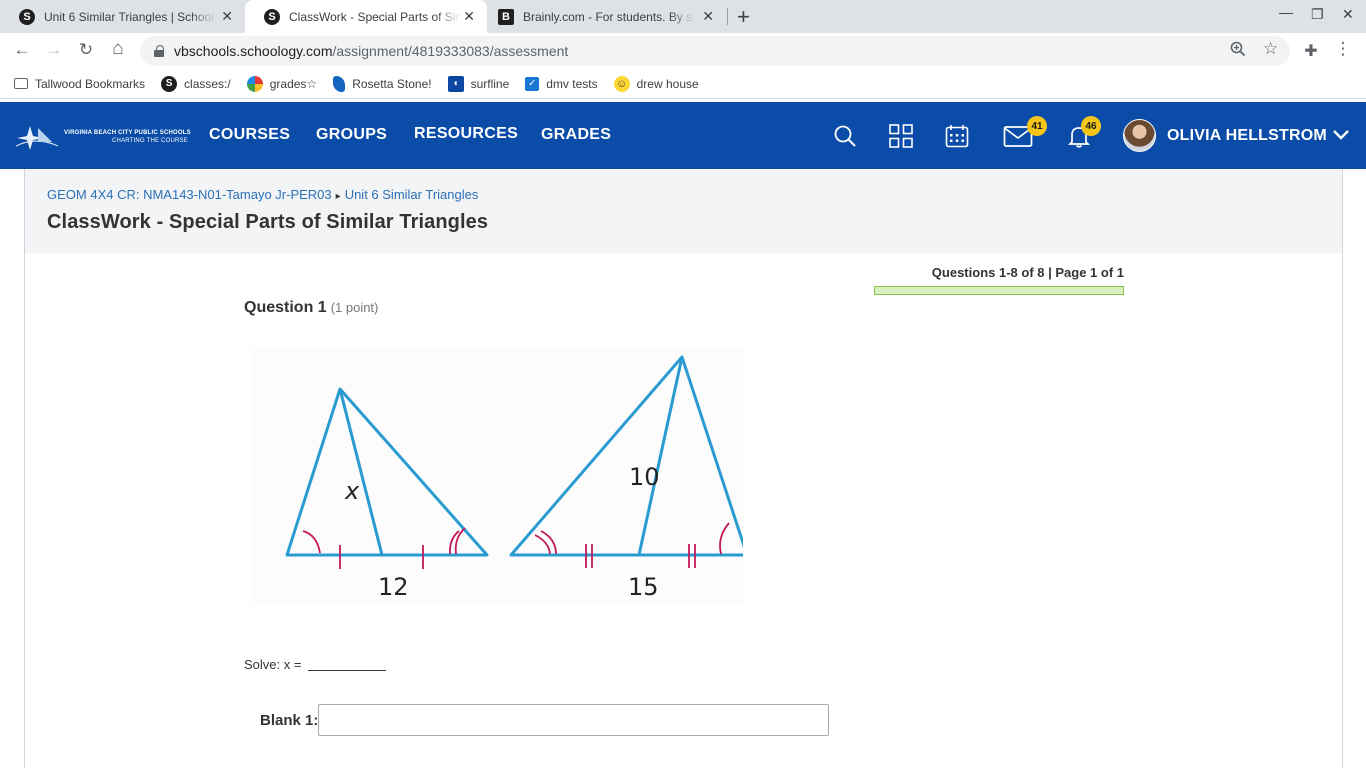 Image resolution: width=1366 pixels, height=768 pixels. What do you see at coordinates (339, 83) in the screenshot?
I see `rosetta-icon` at bounding box center [339, 83].